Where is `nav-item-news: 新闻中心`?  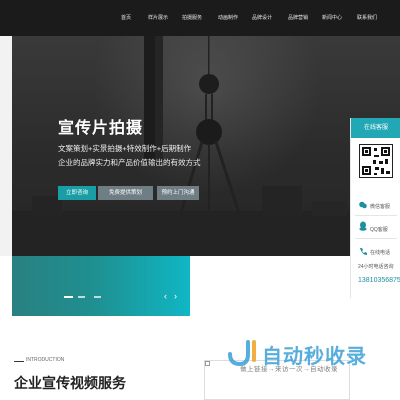 nav-item-news: 新闻中心 is located at coordinates (332, 17).